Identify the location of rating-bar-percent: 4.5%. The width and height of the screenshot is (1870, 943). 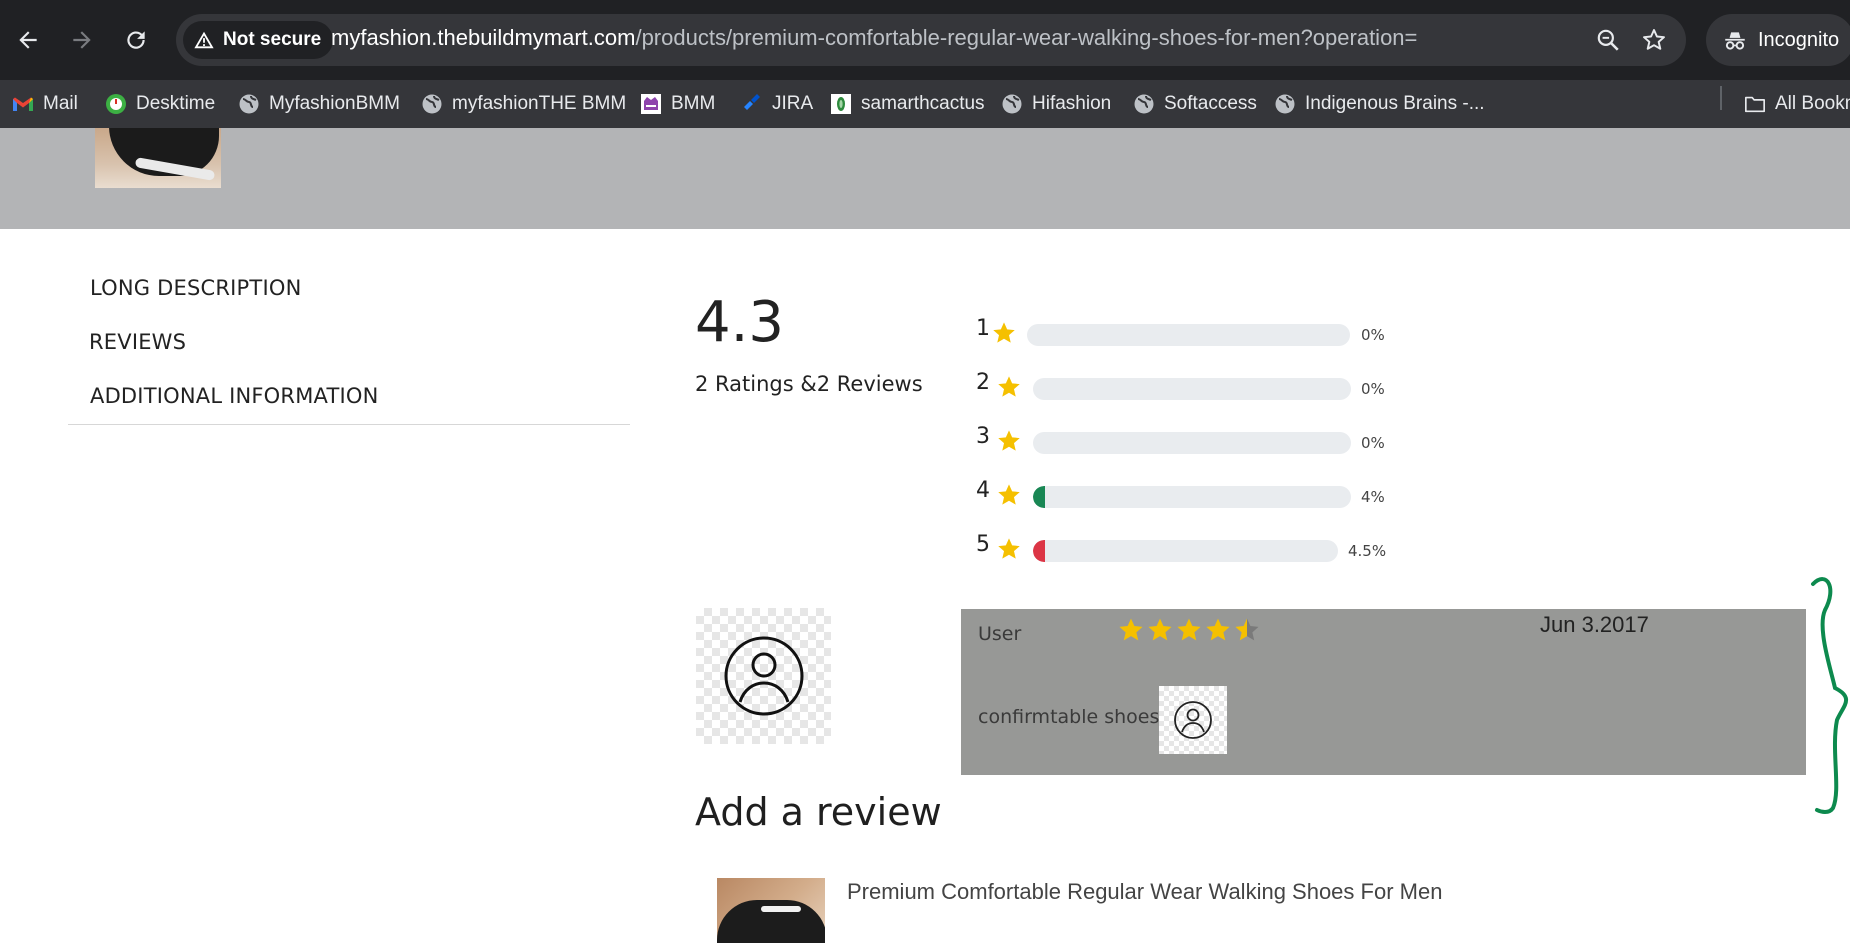
(1367, 551).